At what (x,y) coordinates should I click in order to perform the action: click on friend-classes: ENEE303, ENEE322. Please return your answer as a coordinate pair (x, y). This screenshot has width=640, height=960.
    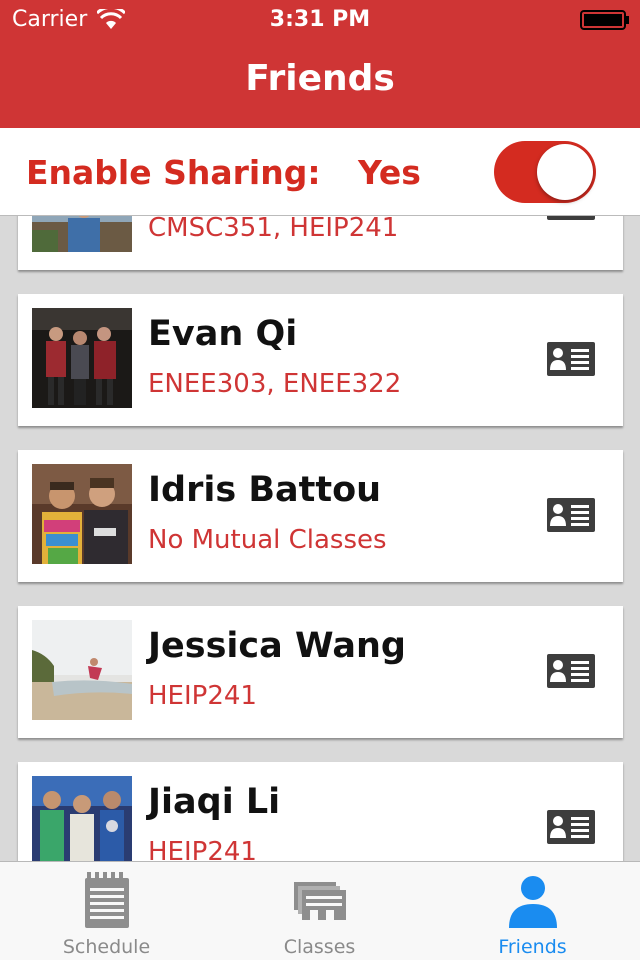
    Looking at the image, I should click on (275, 384).